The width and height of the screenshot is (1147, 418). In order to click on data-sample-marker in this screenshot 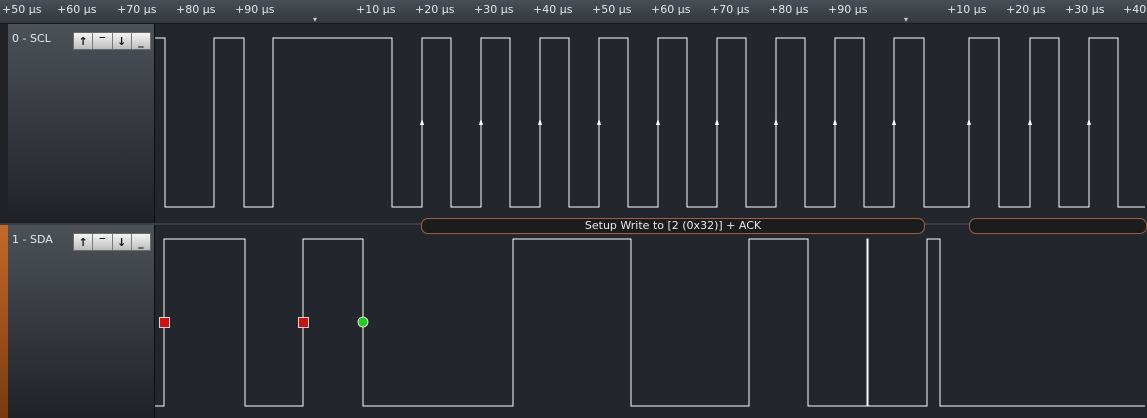, I will do `click(363, 322)`.